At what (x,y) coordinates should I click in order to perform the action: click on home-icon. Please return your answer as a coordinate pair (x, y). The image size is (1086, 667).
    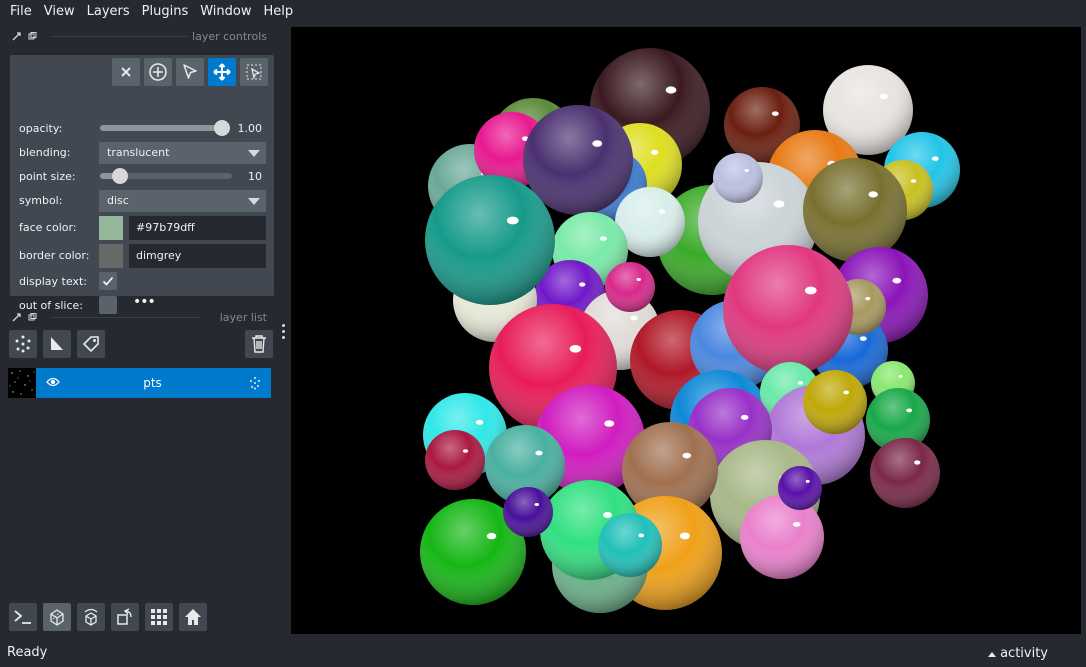
    Looking at the image, I should click on (193, 617).